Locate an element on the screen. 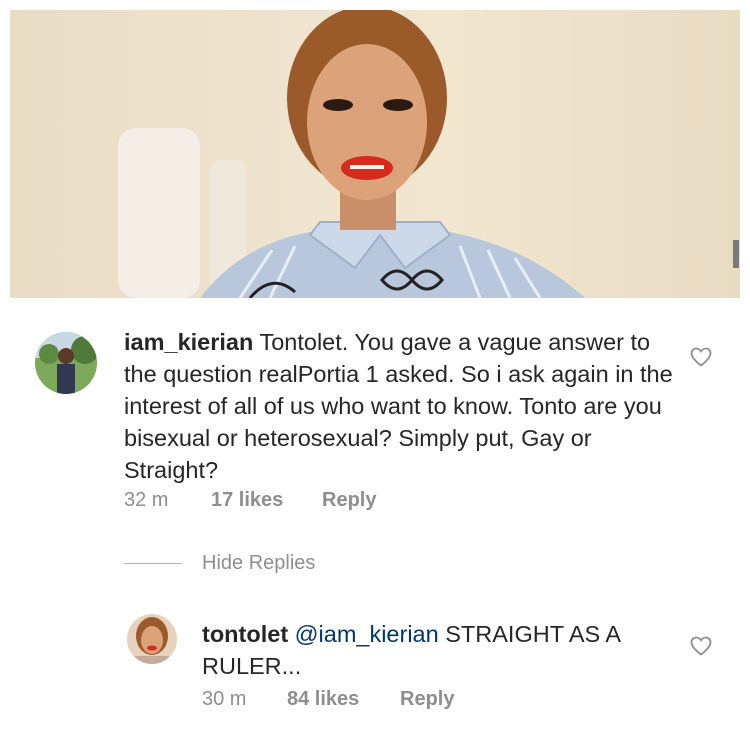 The height and width of the screenshot is (750, 750). comment-time: 32 m is located at coordinates (146, 500).